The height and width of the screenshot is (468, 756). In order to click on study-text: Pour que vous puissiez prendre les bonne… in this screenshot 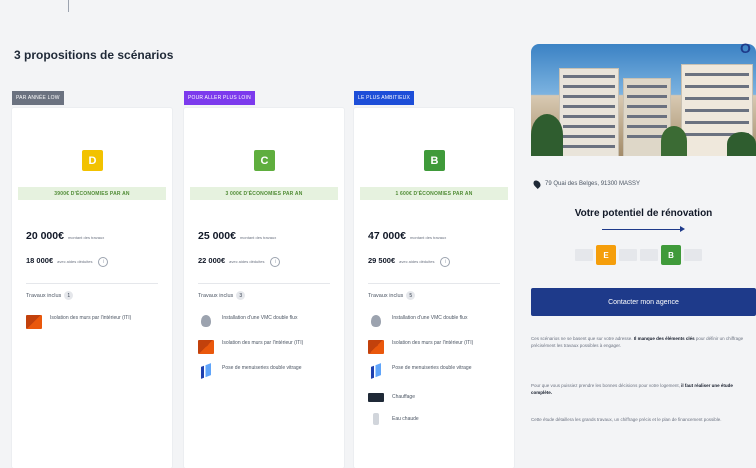, I will do `click(605, 385)`.